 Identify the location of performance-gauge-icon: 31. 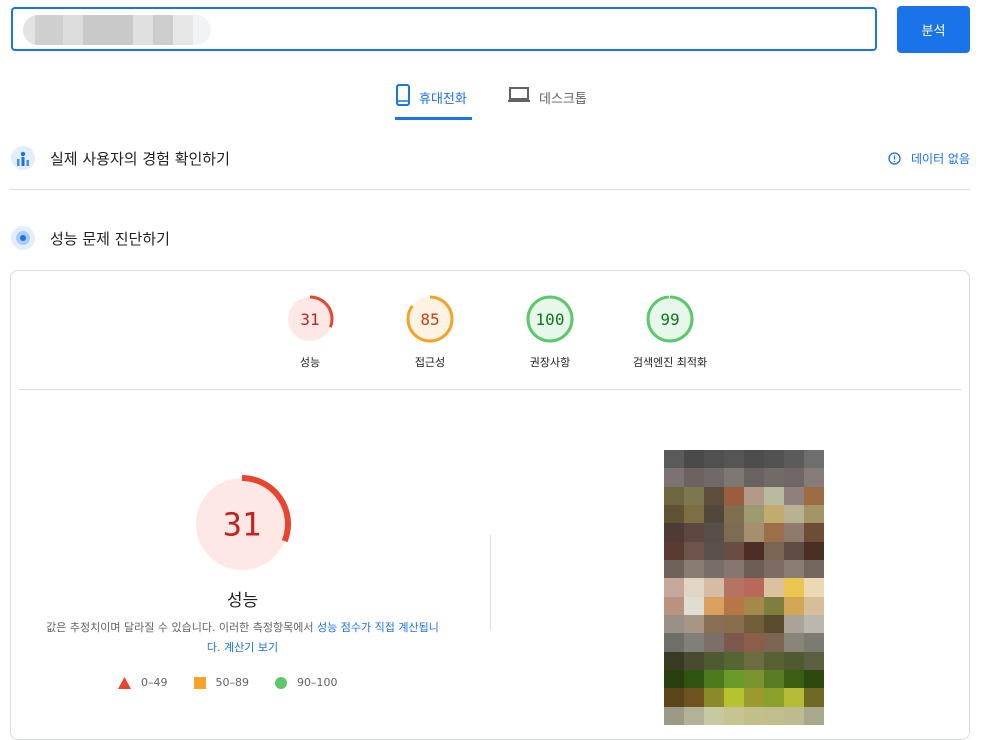
(310, 319).